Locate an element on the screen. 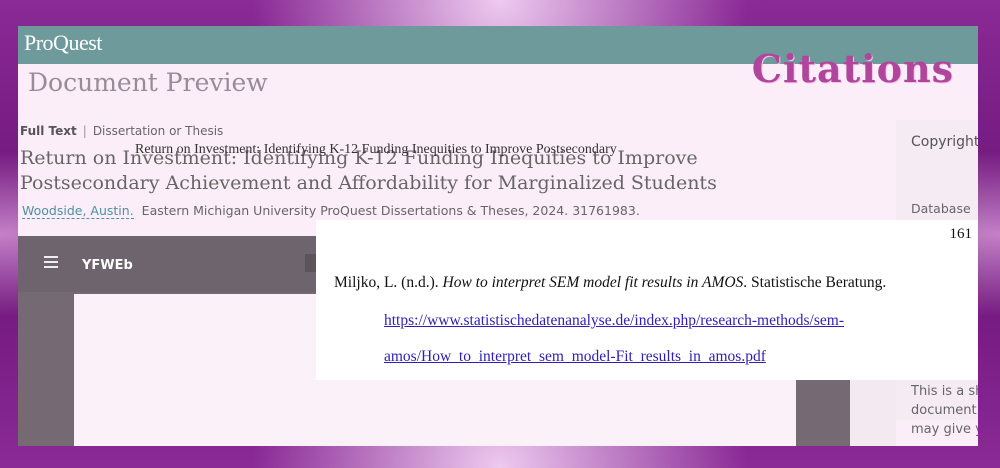  description-line: document. is located at coordinates (944, 410).